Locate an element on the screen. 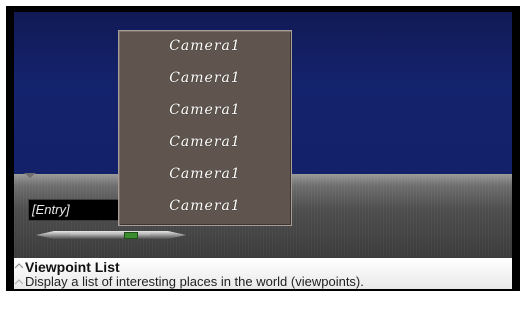 This screenshot has height=311, width=528. viewpoint-entry-field: [Entry] is located at coordinates (74, 210).